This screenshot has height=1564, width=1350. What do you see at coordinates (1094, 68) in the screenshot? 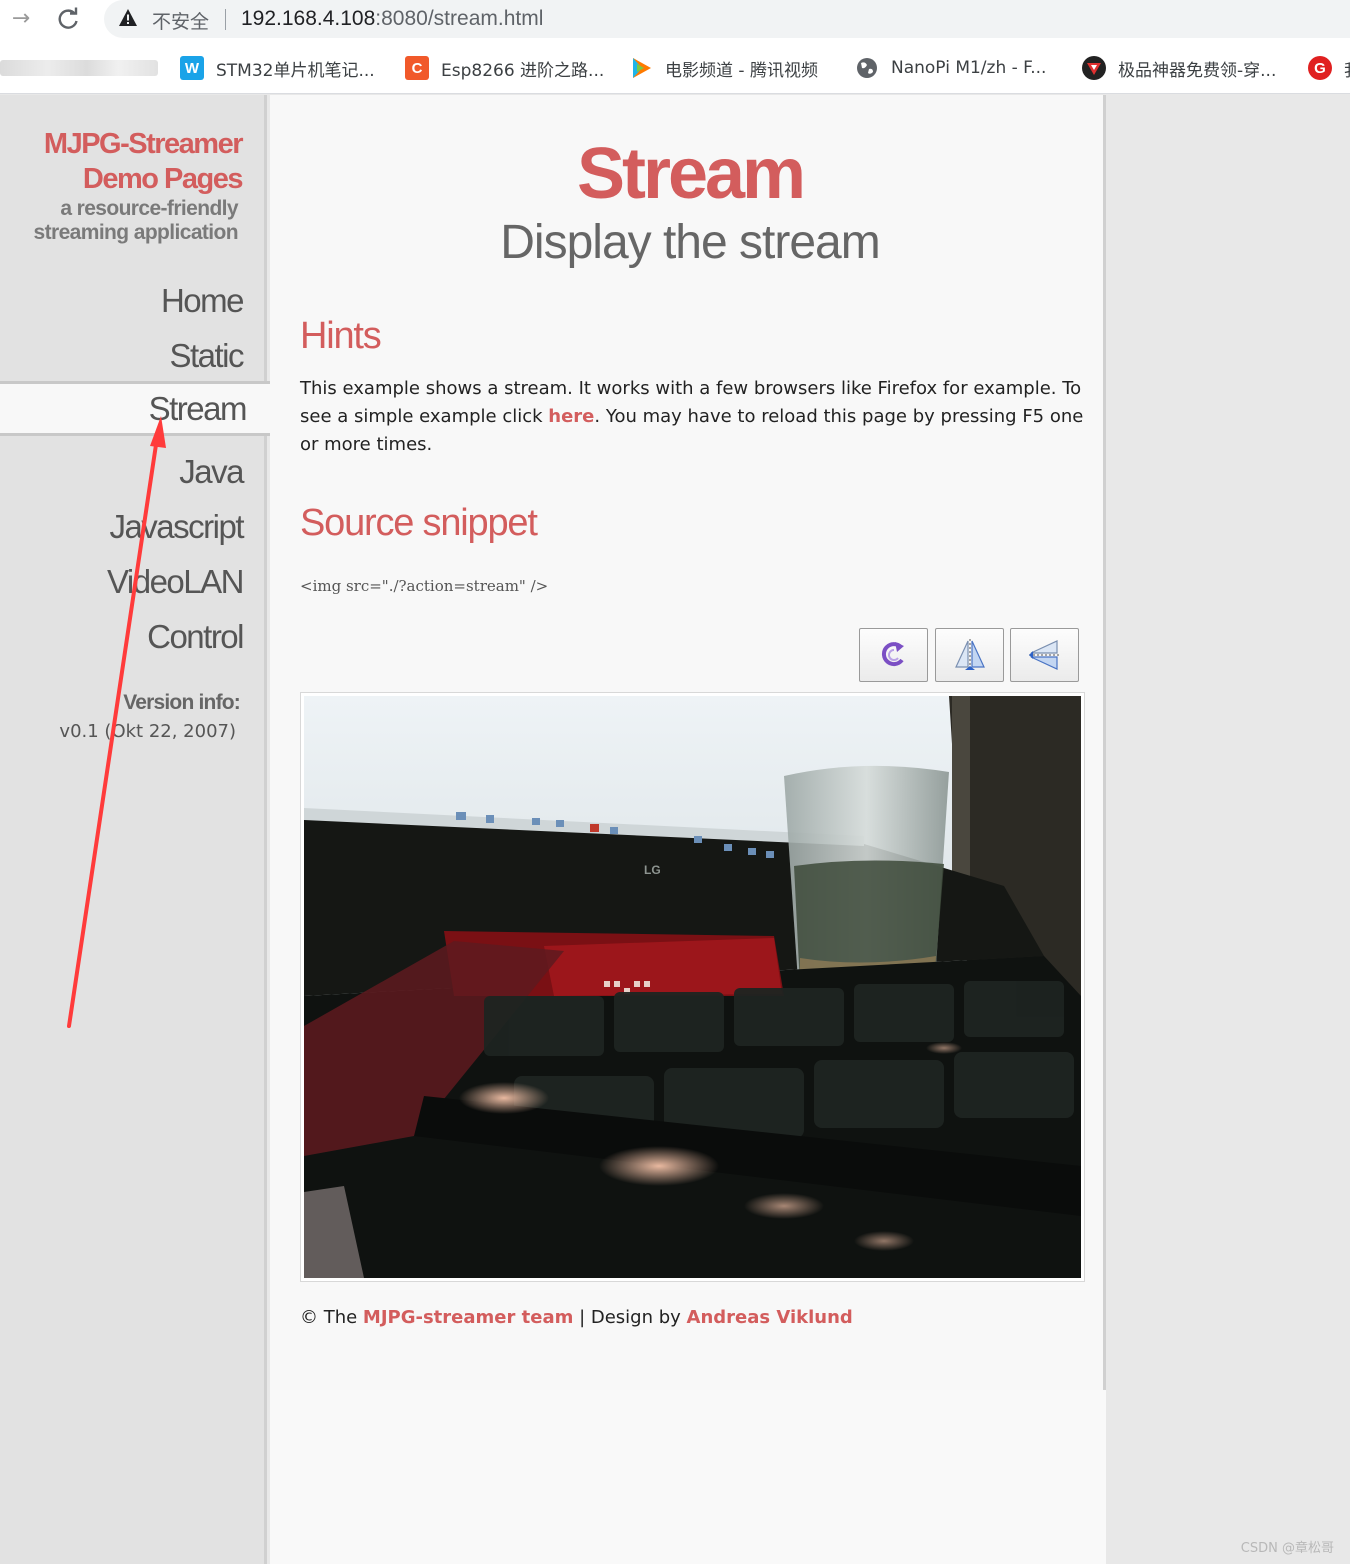
I see `game-icon` at bounding box center [1094, 68].